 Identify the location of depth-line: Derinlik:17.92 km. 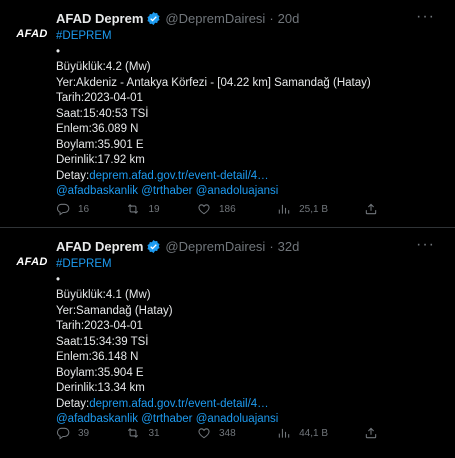
(100, 160).